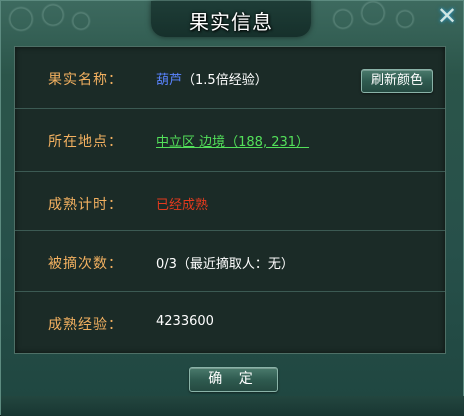 The height and width of the screenshot is (416, 464). I want to click on dialog-title: 果实信息, so click(231, 22).